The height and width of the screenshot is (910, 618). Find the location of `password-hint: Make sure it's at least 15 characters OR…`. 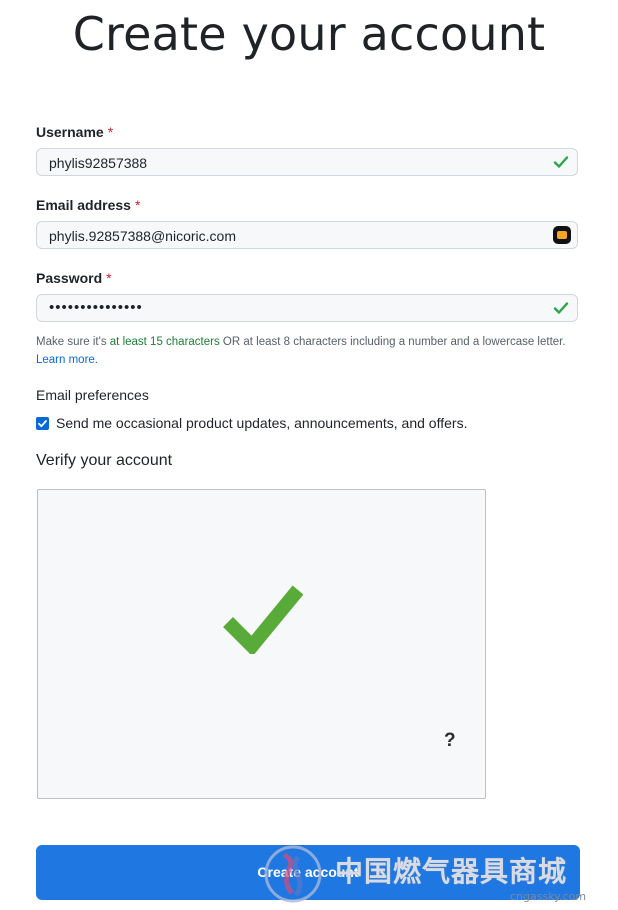

password-hint: Make sure it's at least 15 characters OR… is located at coordinates (310, 351).